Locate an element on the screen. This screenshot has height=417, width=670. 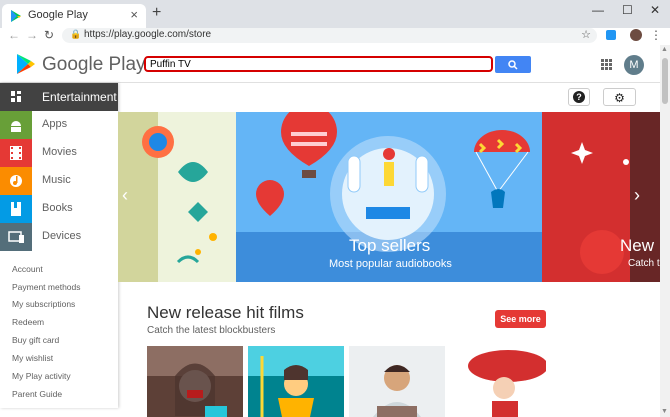
sidebar-item-label: Movies is located at coordinates (59, 152).